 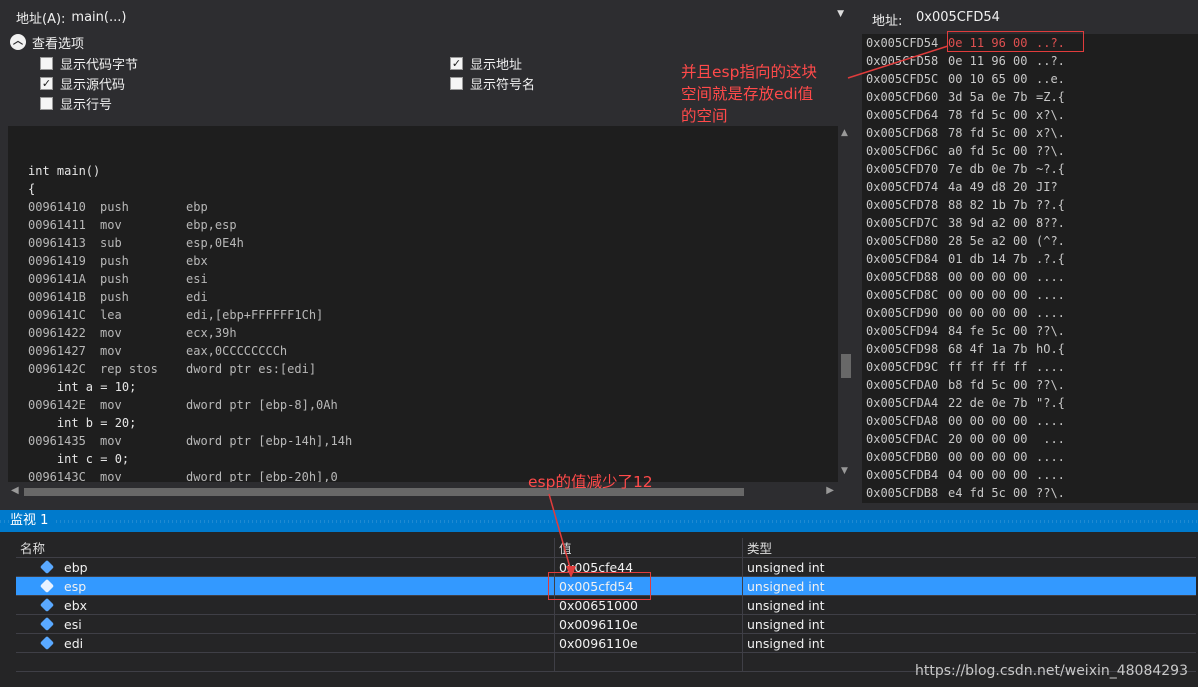 What do you see at coordinates (704, 116) in the screenshot?
I see `note-line: 的空间` at bounding box center [704, 116].